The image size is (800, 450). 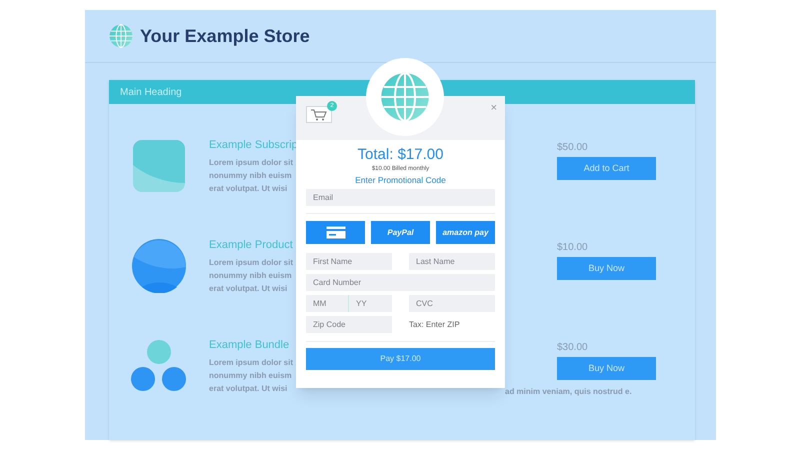 What do you see at coordinates (121, 36) in the screenshot?
I see `globe-logo-icon` at bounding box center [121, 36].